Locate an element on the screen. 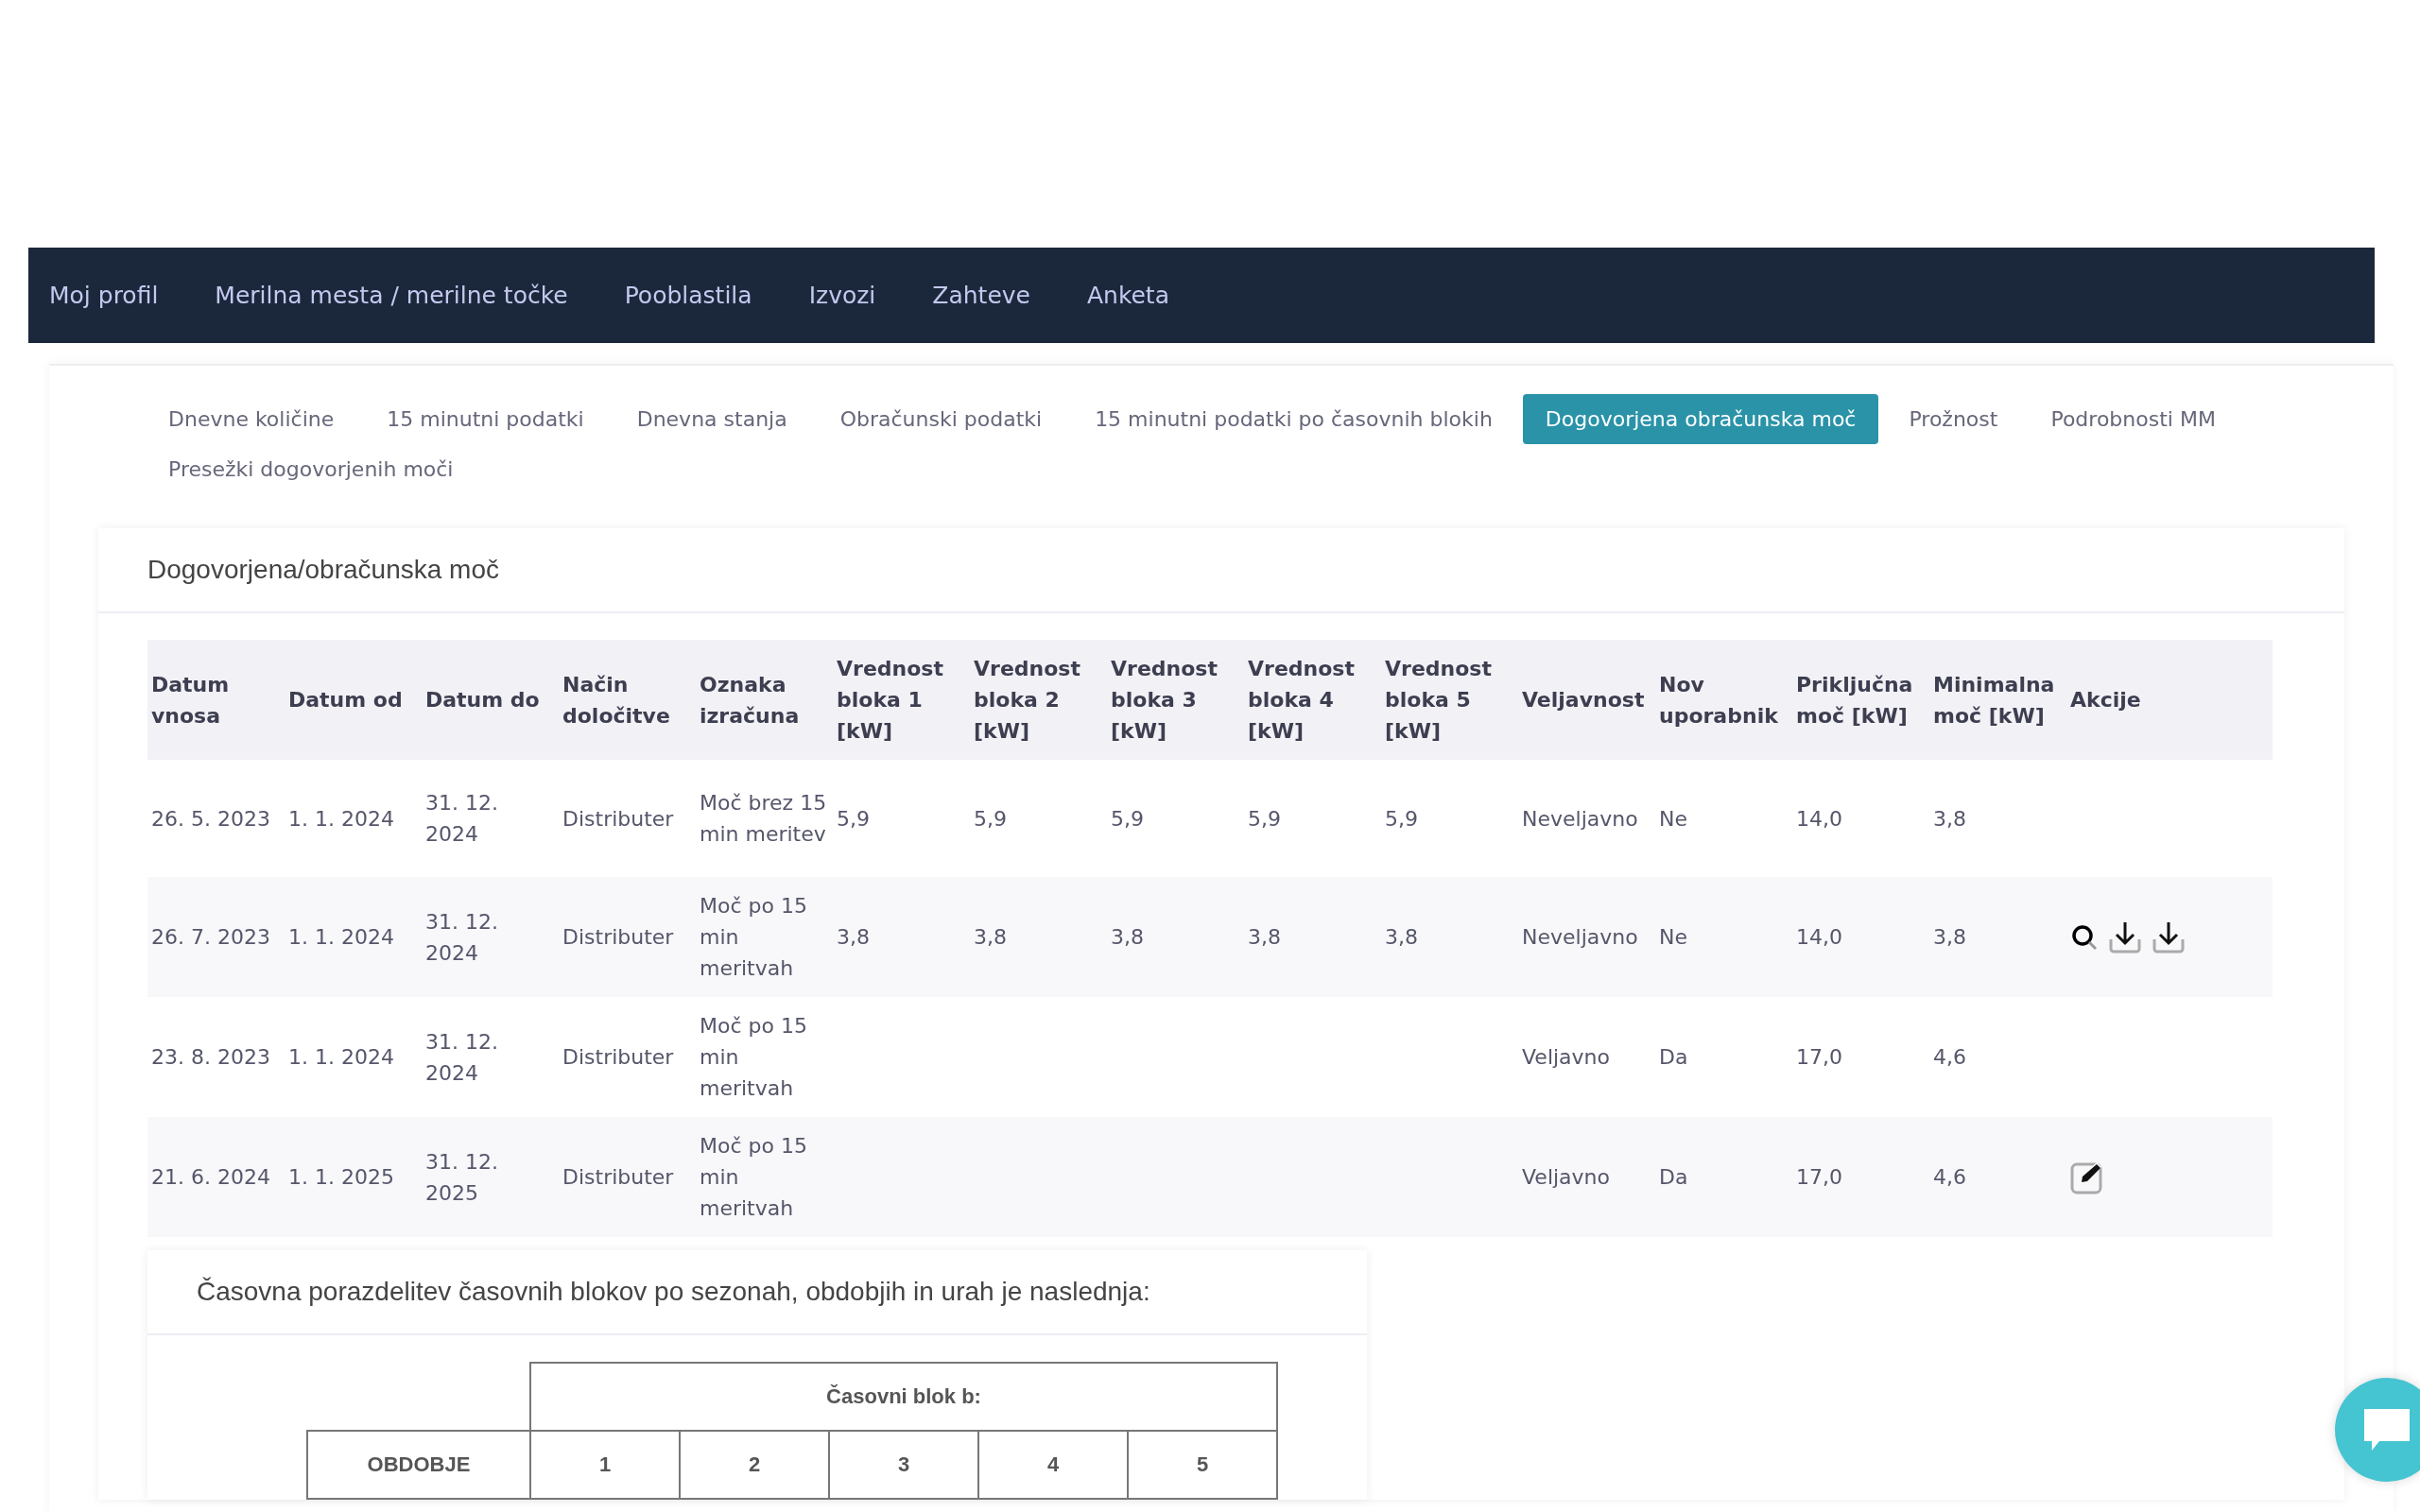 The width and height of the screenshot is (2420, 1512). column-header: Akcije is located at coordinates (2169, 700).